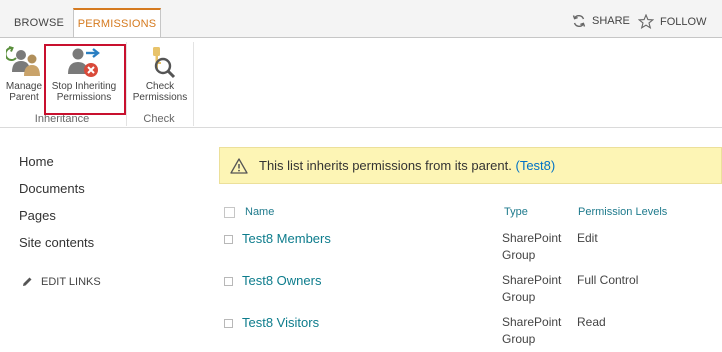 Image resolution: width=722 pixels, height=352 pixels. What do you see at coordinates (259, 212) in the screenshot?
I see `column-header-name: Name` at bounding box center [259, 212].